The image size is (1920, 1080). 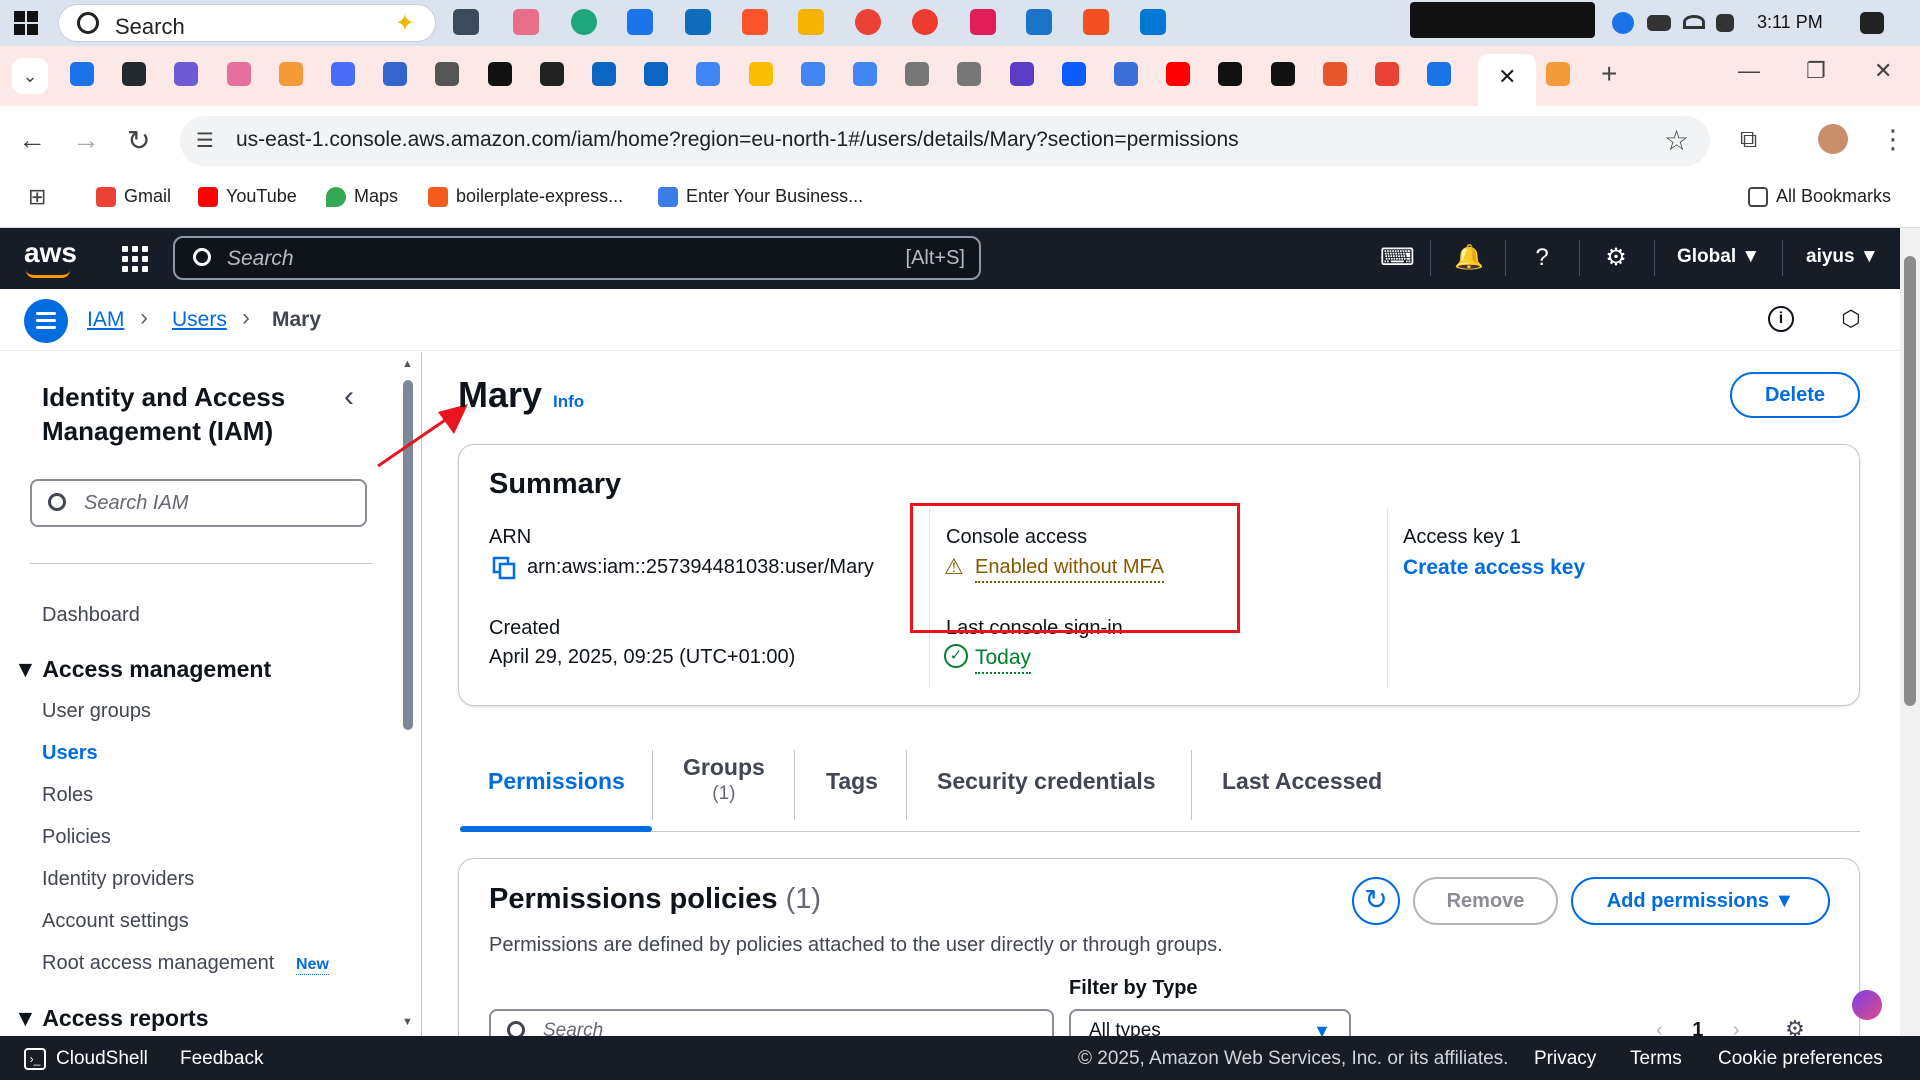 What do you see at coordinates (1893, 139) in the screenshot?
I see `chrome-menu-icon: ⋮` at bounding box center [1893, 139].